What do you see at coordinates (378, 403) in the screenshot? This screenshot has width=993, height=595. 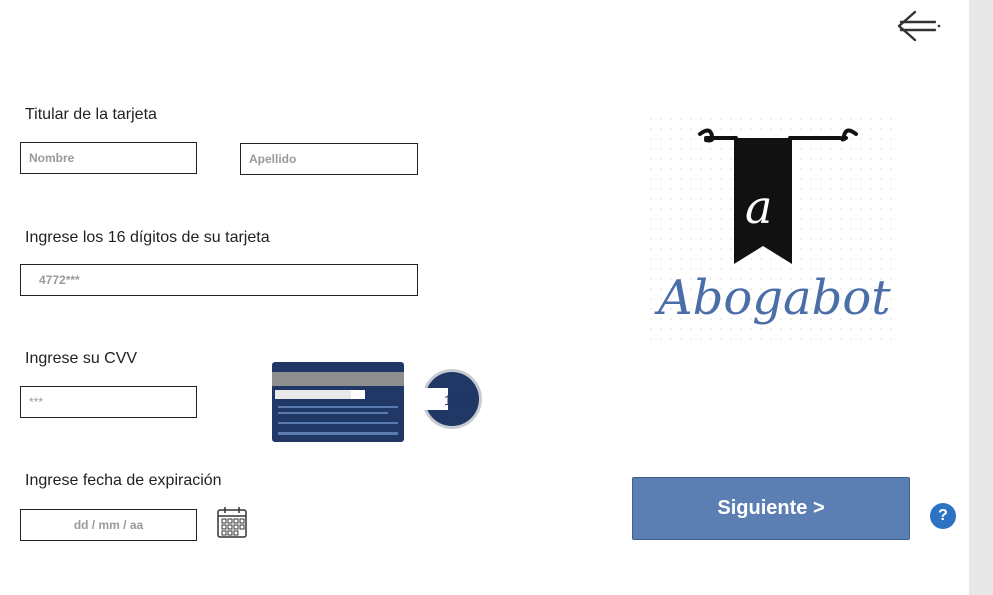 I see `card-back-image: 123` at bounding box center [378, 403].